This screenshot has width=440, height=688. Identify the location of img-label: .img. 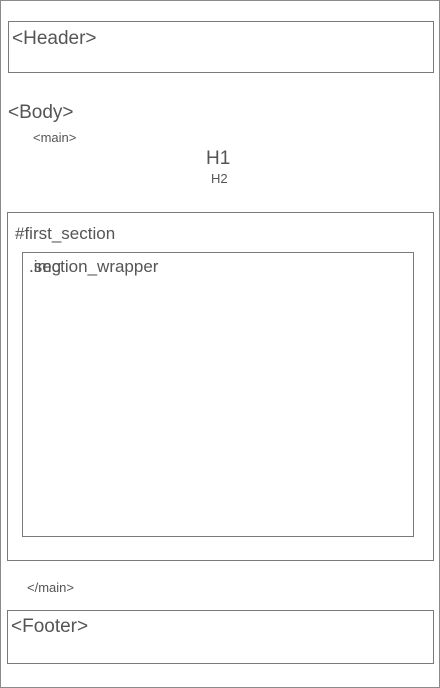
(45, 266).